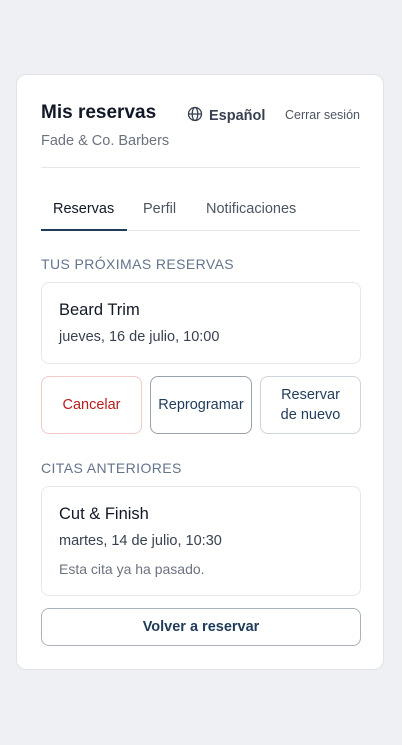 This screenshot has width=402, height=745. I want to click on tab-bar: Reservas Perfil Notificaciones, so click(200, 212).